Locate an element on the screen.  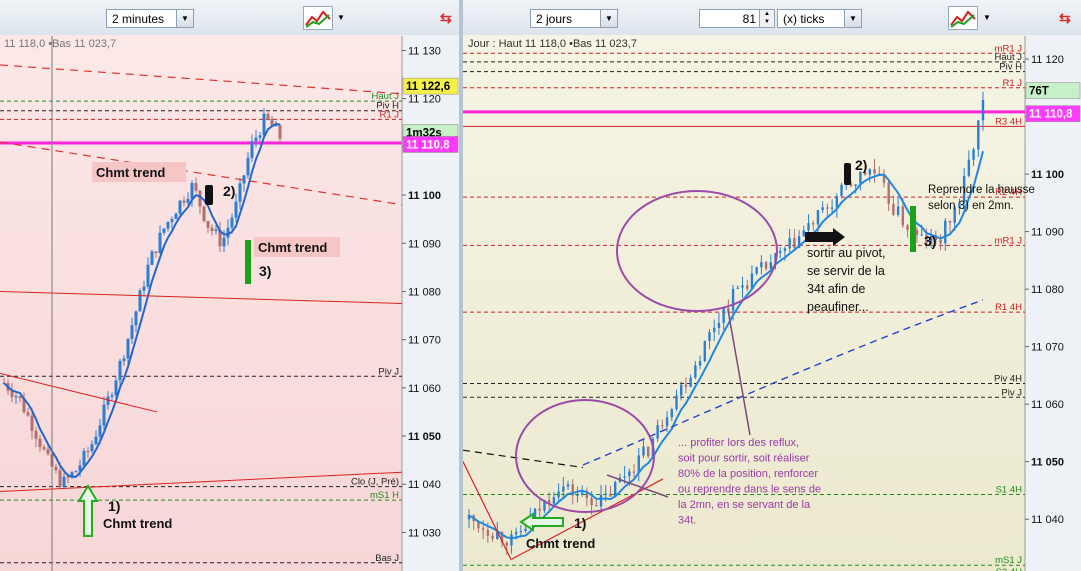
reflux-note-line: ... profiter lors des reflux, is located at coordinates (738, 443).